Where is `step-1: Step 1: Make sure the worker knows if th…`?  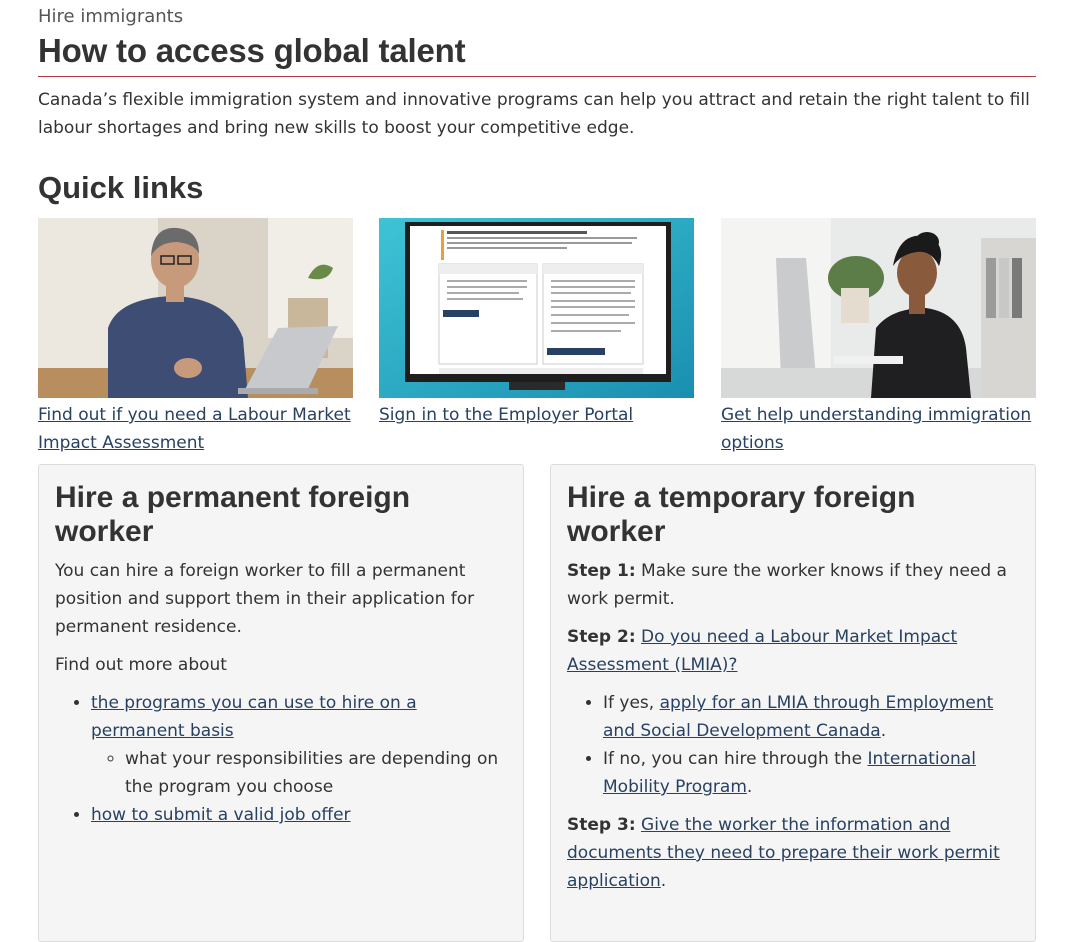
step-1: Step 1: Make sure the worker knows if th… is located at coordinates (793, 585).